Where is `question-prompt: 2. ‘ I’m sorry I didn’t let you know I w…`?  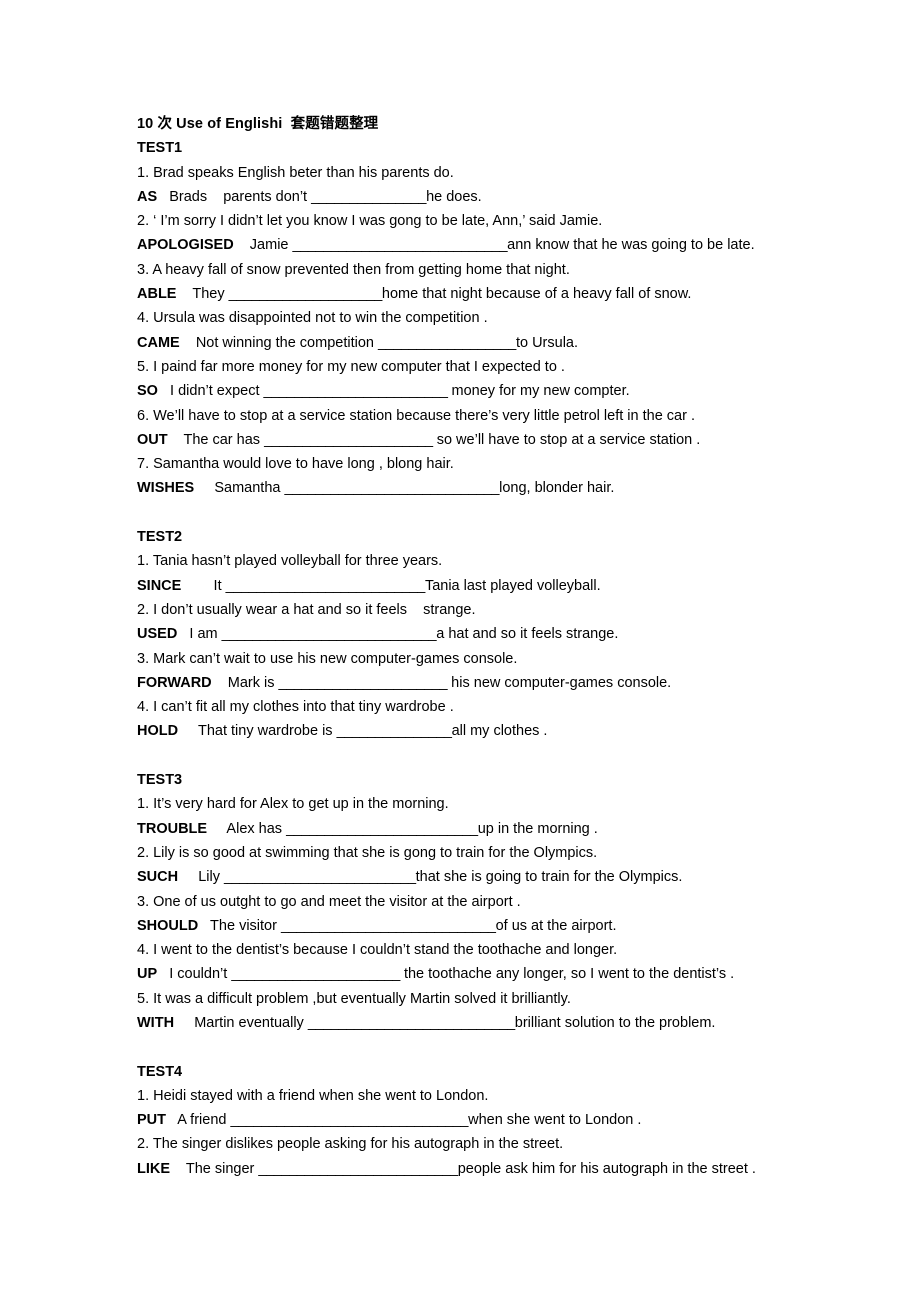
question-prompt: 2. ‘ I’m sorry I didn’t let you know I w… is located at coordinates (370, 221).